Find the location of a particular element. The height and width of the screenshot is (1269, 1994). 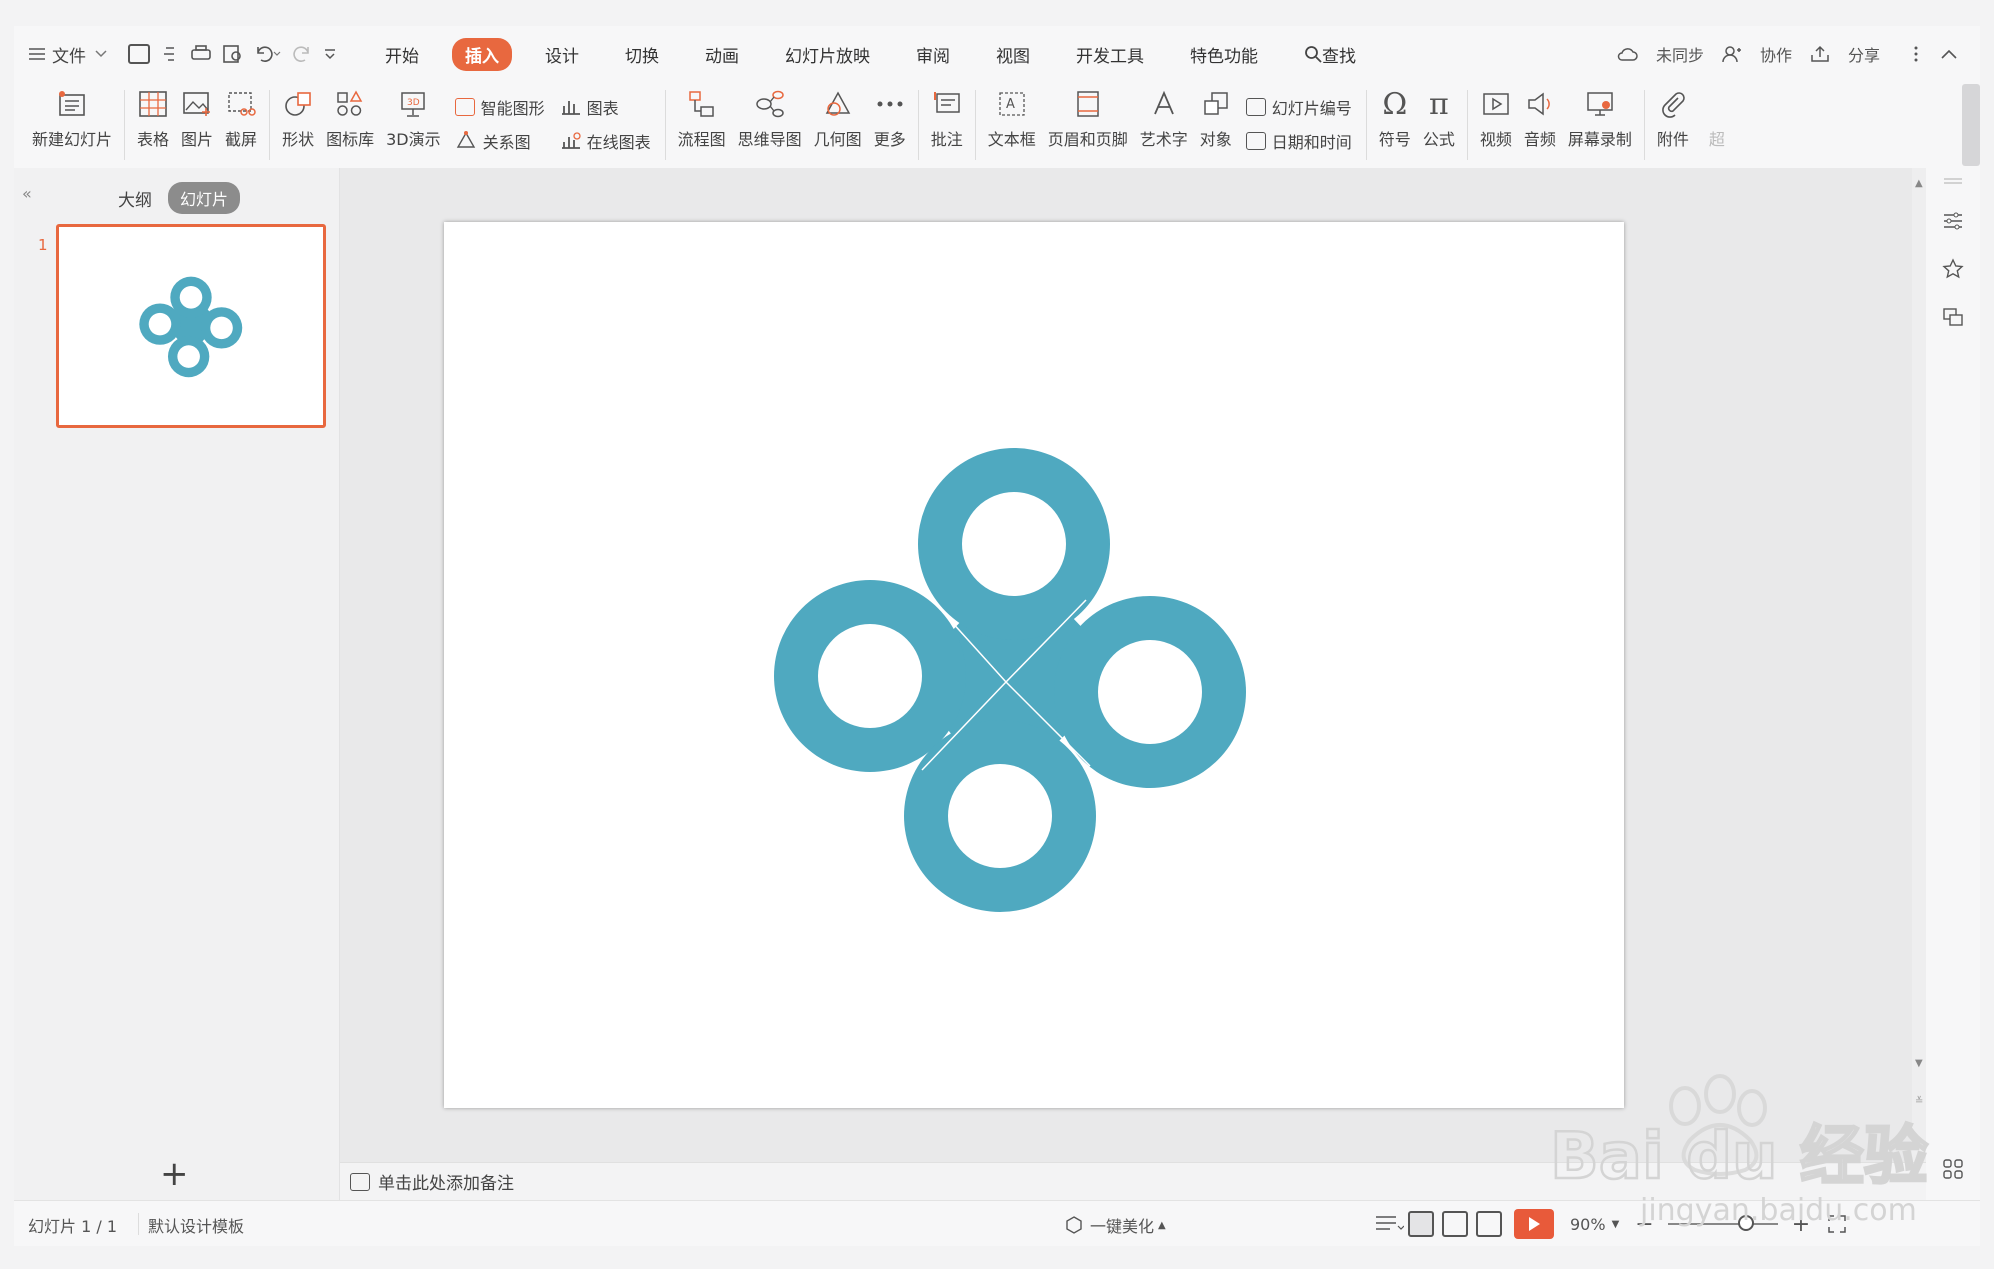

zoom-in-icon: + is located at coordinates (1801, 1224).